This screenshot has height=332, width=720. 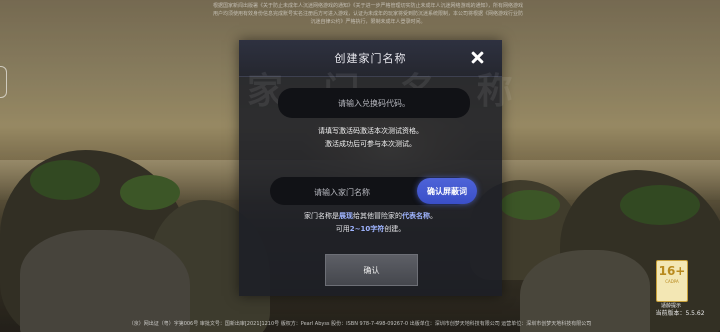 I want to click on redeem-code-input, so click(x=374, y=103).